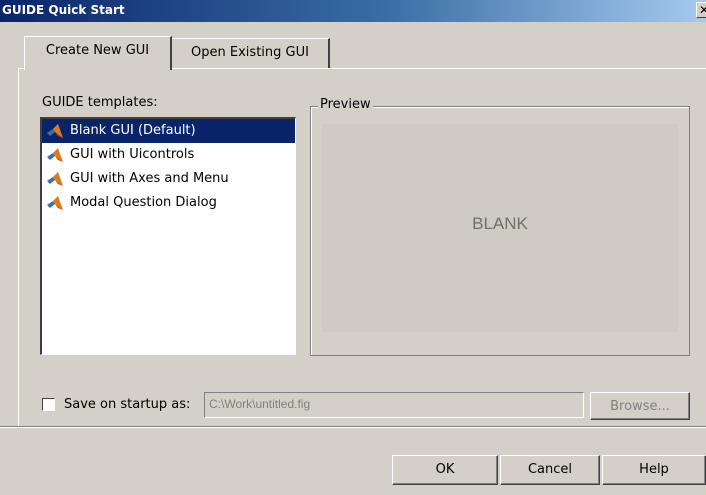 The image size is (706, 495). Describe the element at coordinates (500, 223) in the screenshot. I see `preview-content: BLANK` at that location.